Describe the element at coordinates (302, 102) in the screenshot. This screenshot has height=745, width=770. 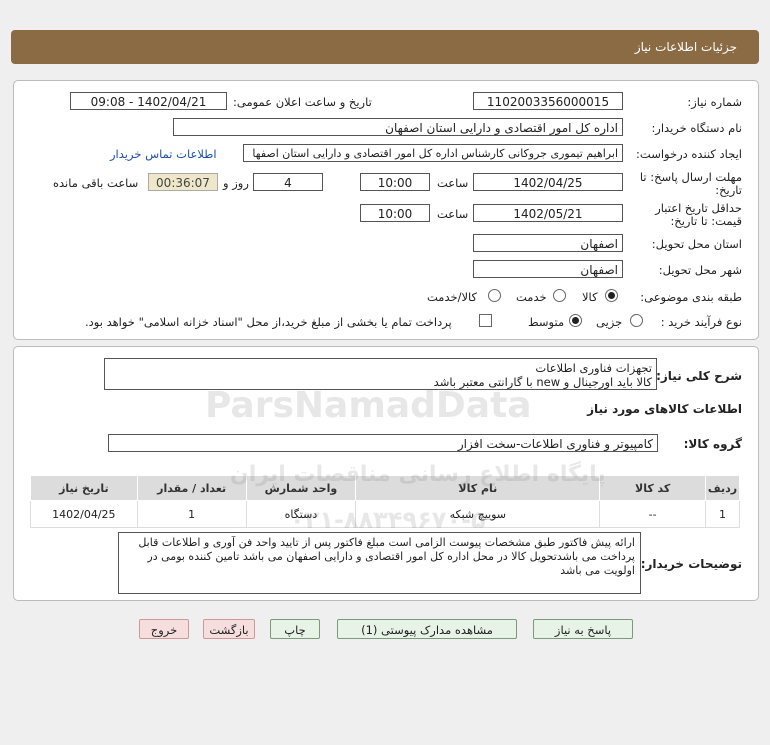
I see `announce-label: تاریخ و ساعت اعلان عمومی:` at that location.